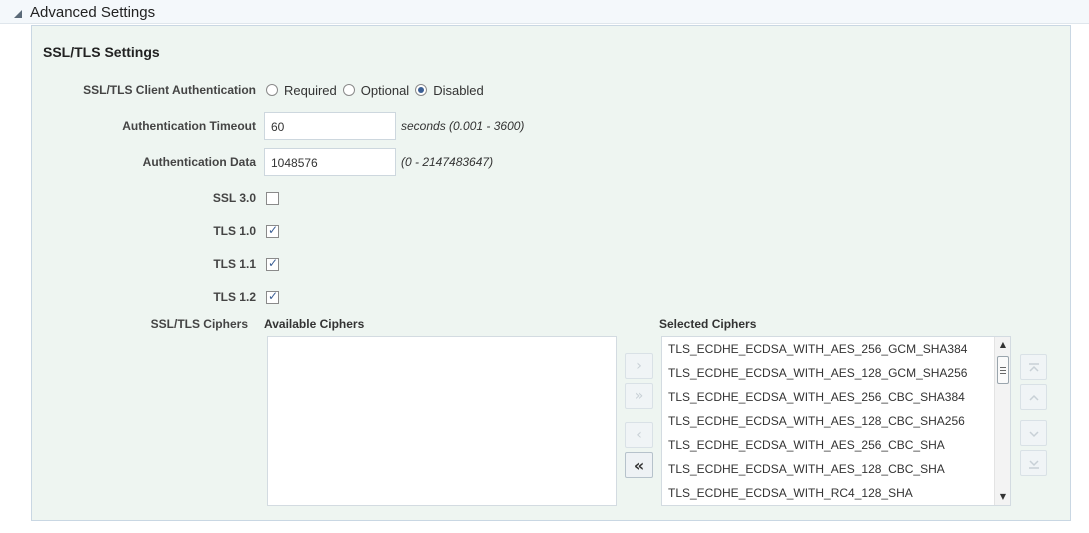 This screenshot has height=533, width=1089. Describe the element at coordinates (93, 12) in the screenshot. I see `section-title: Advanced Settings` at that location.